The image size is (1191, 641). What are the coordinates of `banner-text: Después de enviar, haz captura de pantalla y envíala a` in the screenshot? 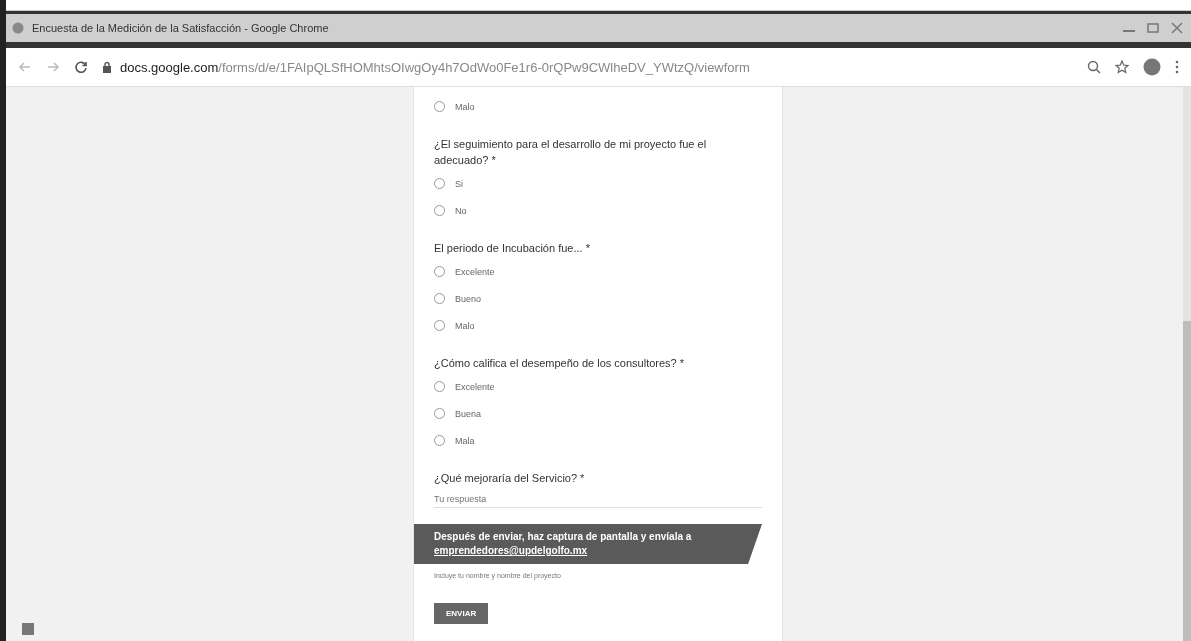 It's located at (563, 537).